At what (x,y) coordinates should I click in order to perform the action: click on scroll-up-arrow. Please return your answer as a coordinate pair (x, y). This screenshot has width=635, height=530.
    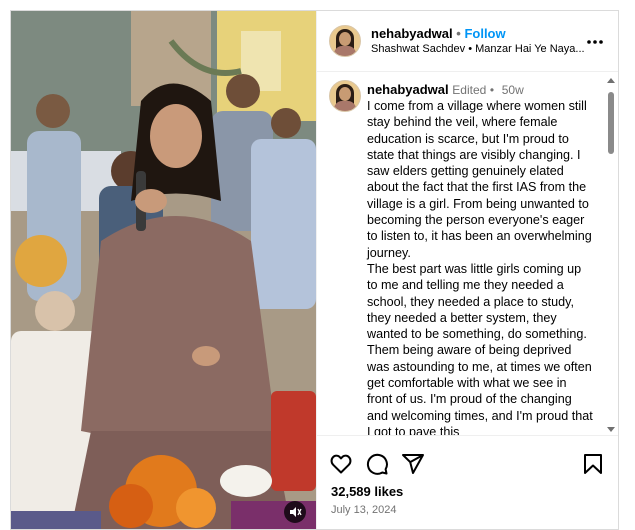
    Looking at the image, I should click on (611, 80).